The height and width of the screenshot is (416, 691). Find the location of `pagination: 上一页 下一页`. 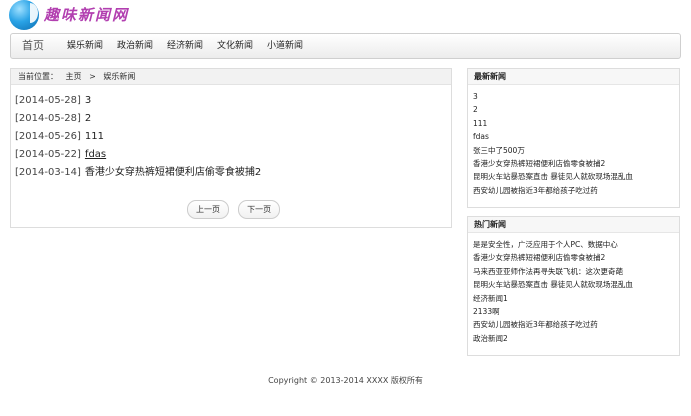

pagination: 上一页 下一页 is located at coordinates (235, 208).